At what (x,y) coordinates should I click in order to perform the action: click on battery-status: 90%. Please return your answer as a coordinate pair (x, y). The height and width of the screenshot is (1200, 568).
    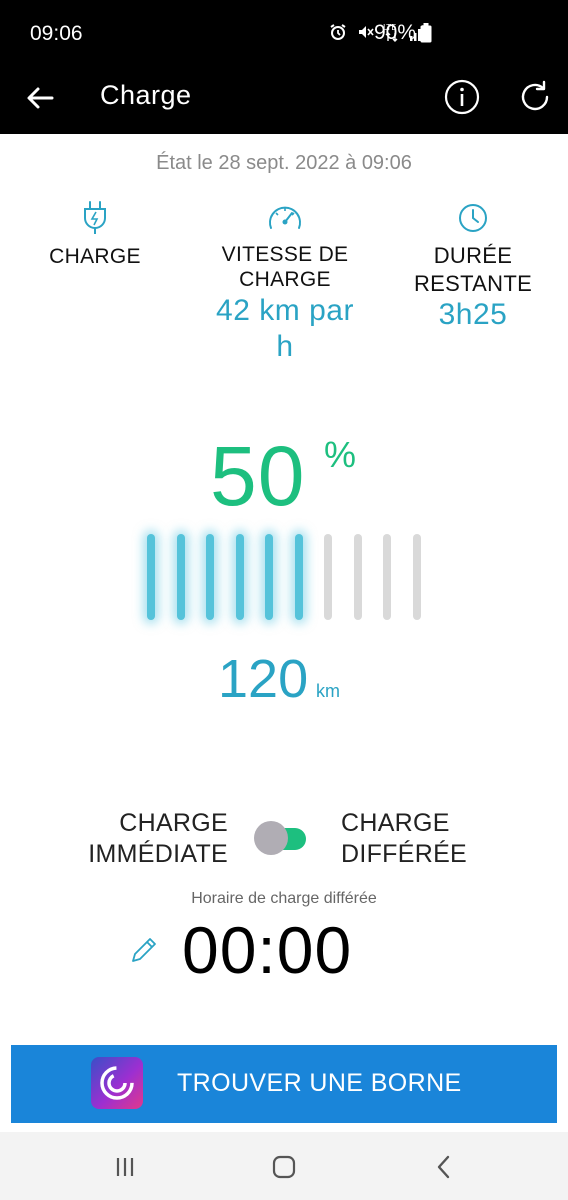
    Looking at the image, I should click on (403, 33).